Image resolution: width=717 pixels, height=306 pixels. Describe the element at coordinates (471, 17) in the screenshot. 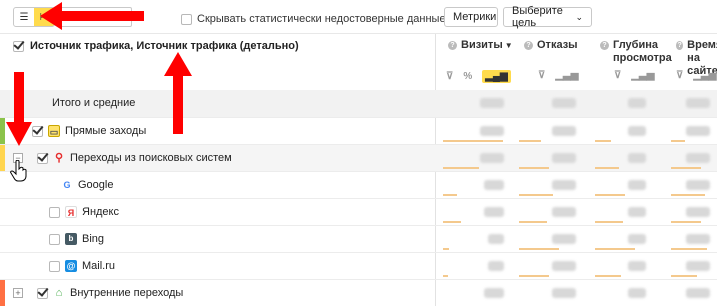

I see `metrics-button: Метрики` at that location.